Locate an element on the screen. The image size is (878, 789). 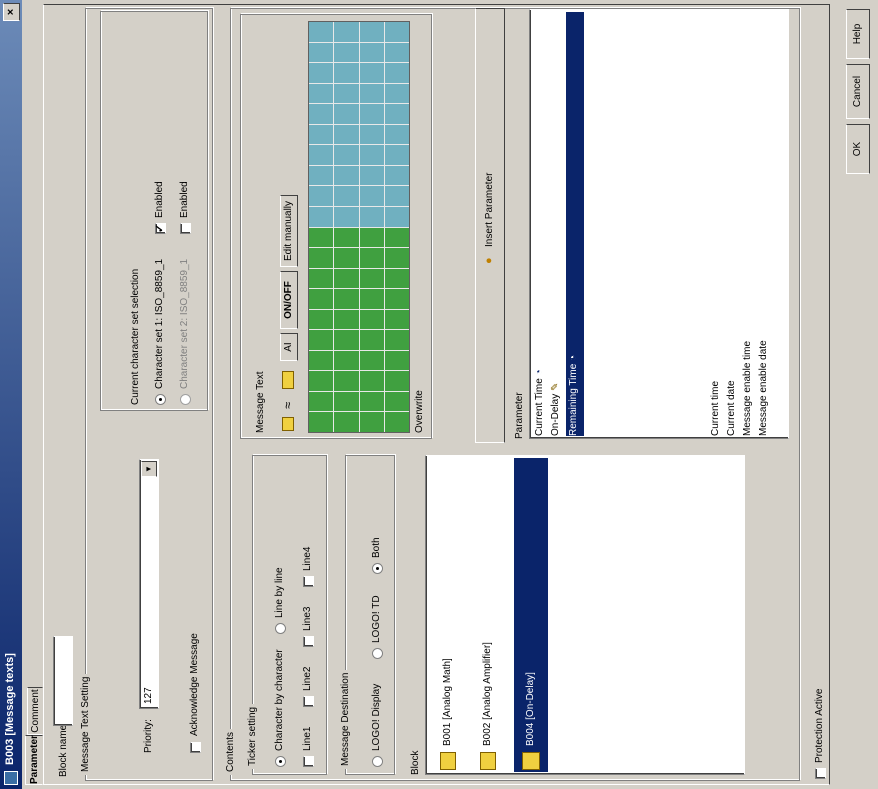
insert-parameter-button: ● Insert Parameter is located at coordinates (490, 225).